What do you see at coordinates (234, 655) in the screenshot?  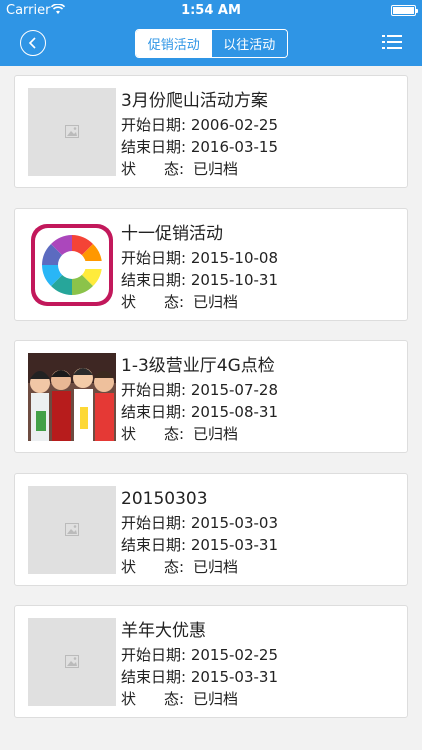 I see `start-date-value: 2015-02-25` at bounding box center [234, 655].